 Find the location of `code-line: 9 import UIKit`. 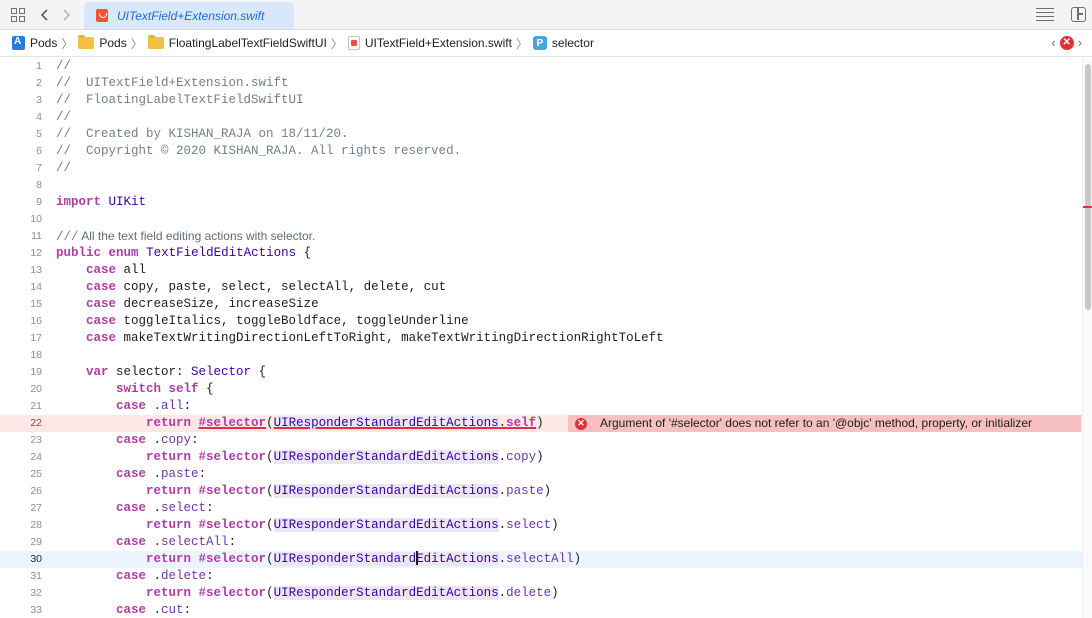

code-line: 9 import UIKit is located at coordinates (541, 202).